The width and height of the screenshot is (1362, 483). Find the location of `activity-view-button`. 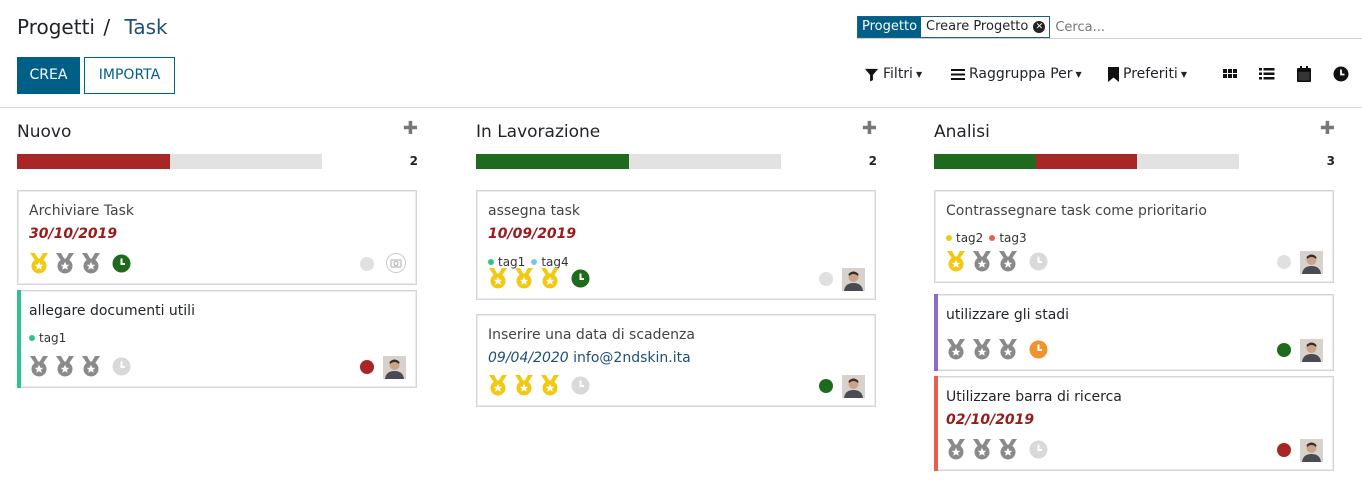

activity-view-button is located at coordinates (1341, 74).